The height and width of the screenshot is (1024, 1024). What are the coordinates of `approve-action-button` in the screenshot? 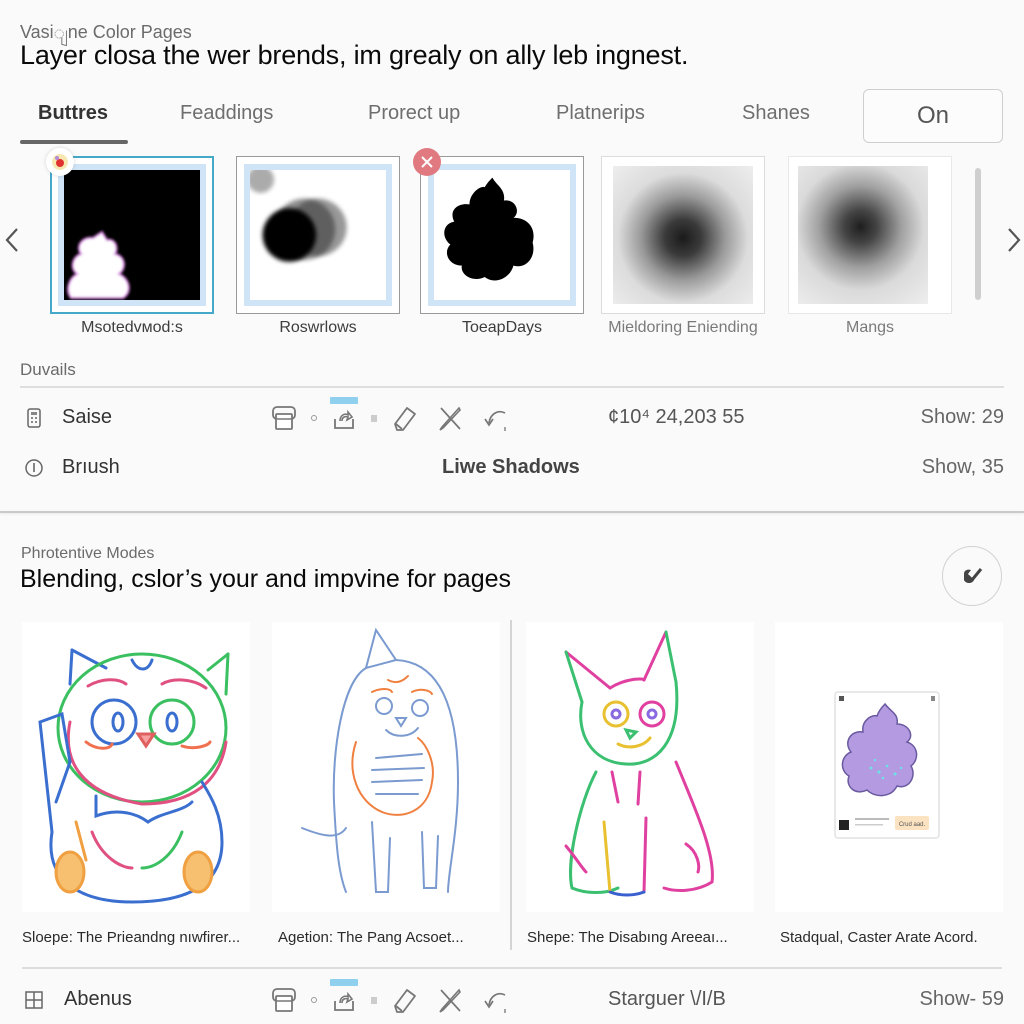 It's located at (972, 576).